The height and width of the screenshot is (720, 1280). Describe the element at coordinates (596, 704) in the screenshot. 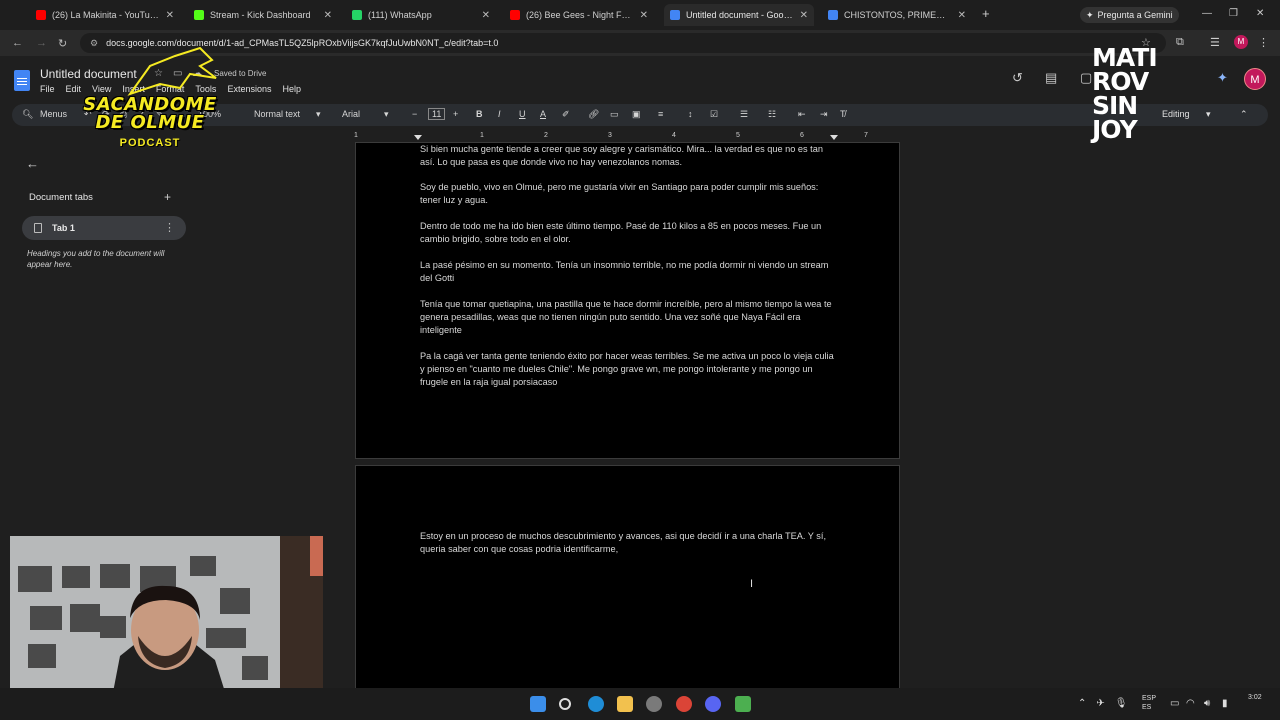

I see `edge-icon` at that location.